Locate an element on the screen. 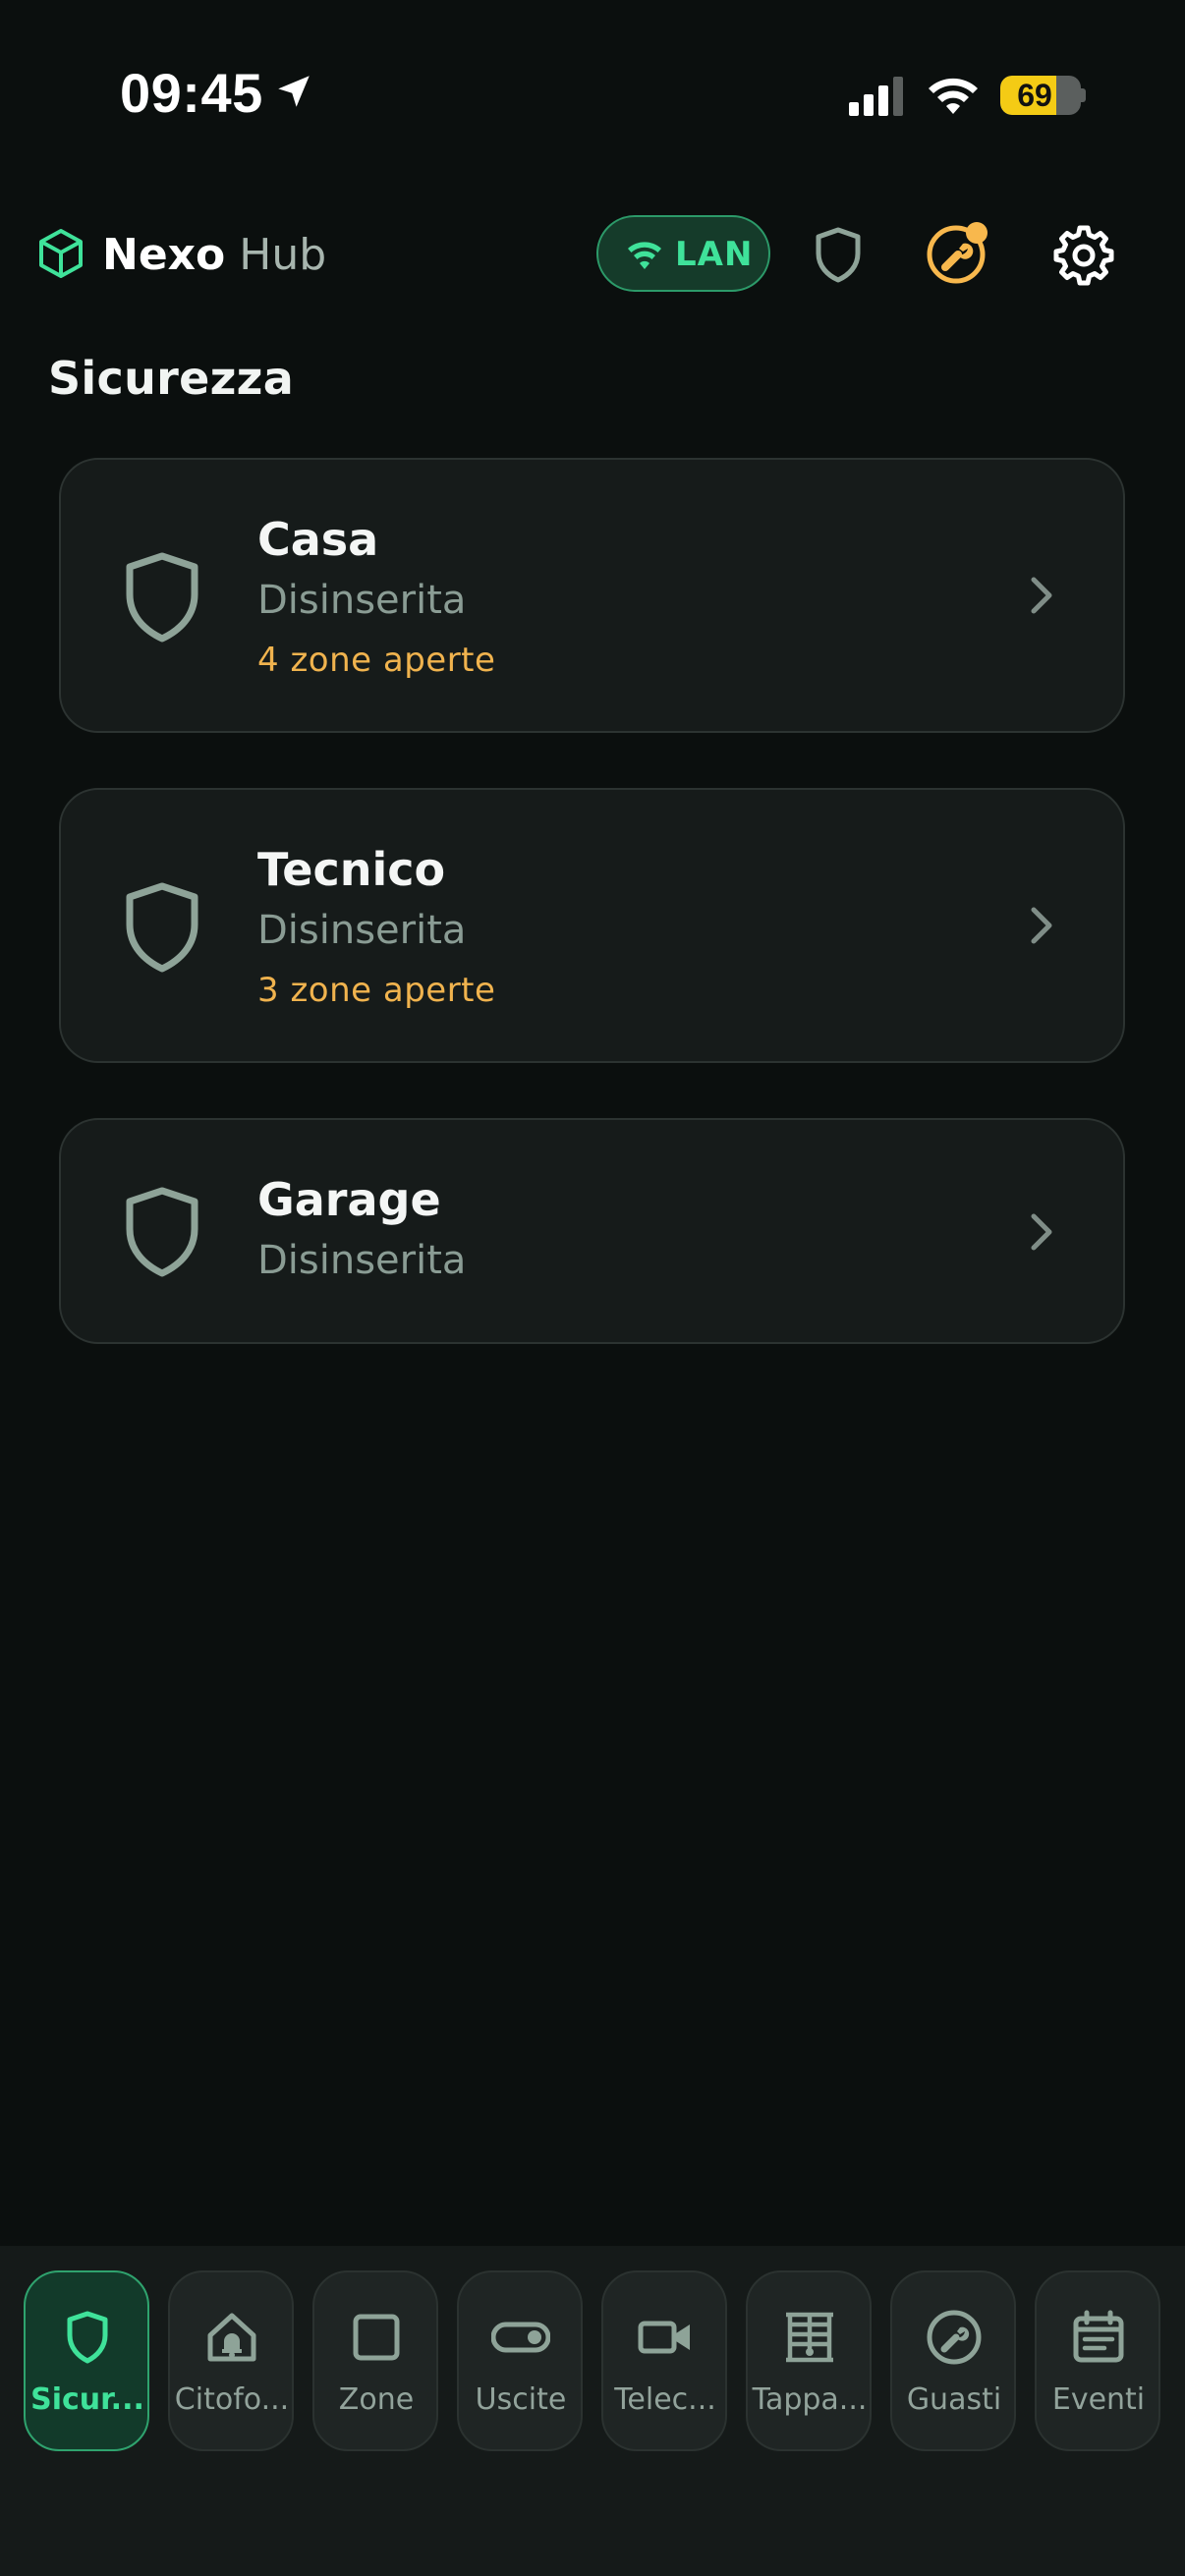 The height and width of the screenshot is (2576, 1185). battery-indicator: 69 is located at coordinates (1041, 95).